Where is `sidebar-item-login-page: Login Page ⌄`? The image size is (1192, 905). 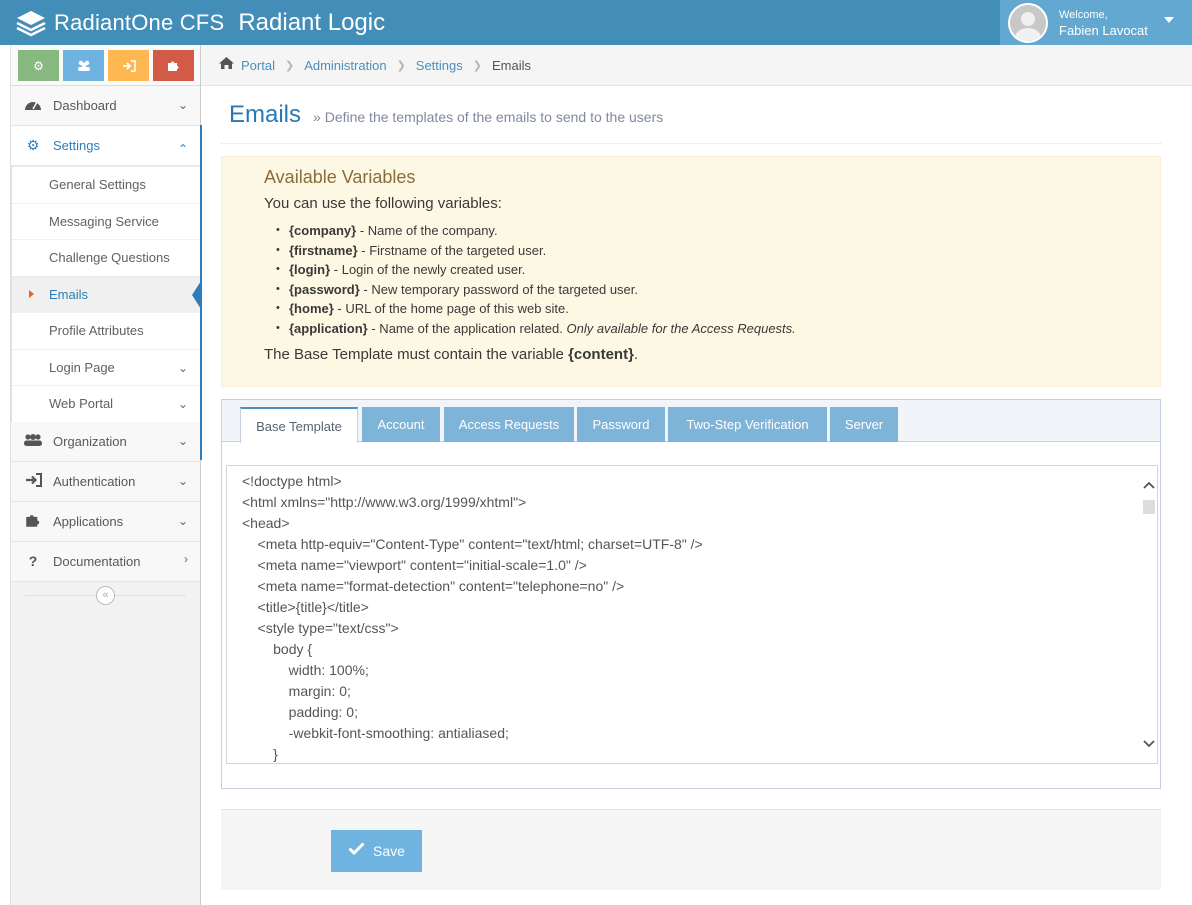
sidebar-item-login-page: Login Page ⌄ is located at coordinates (106, 367).